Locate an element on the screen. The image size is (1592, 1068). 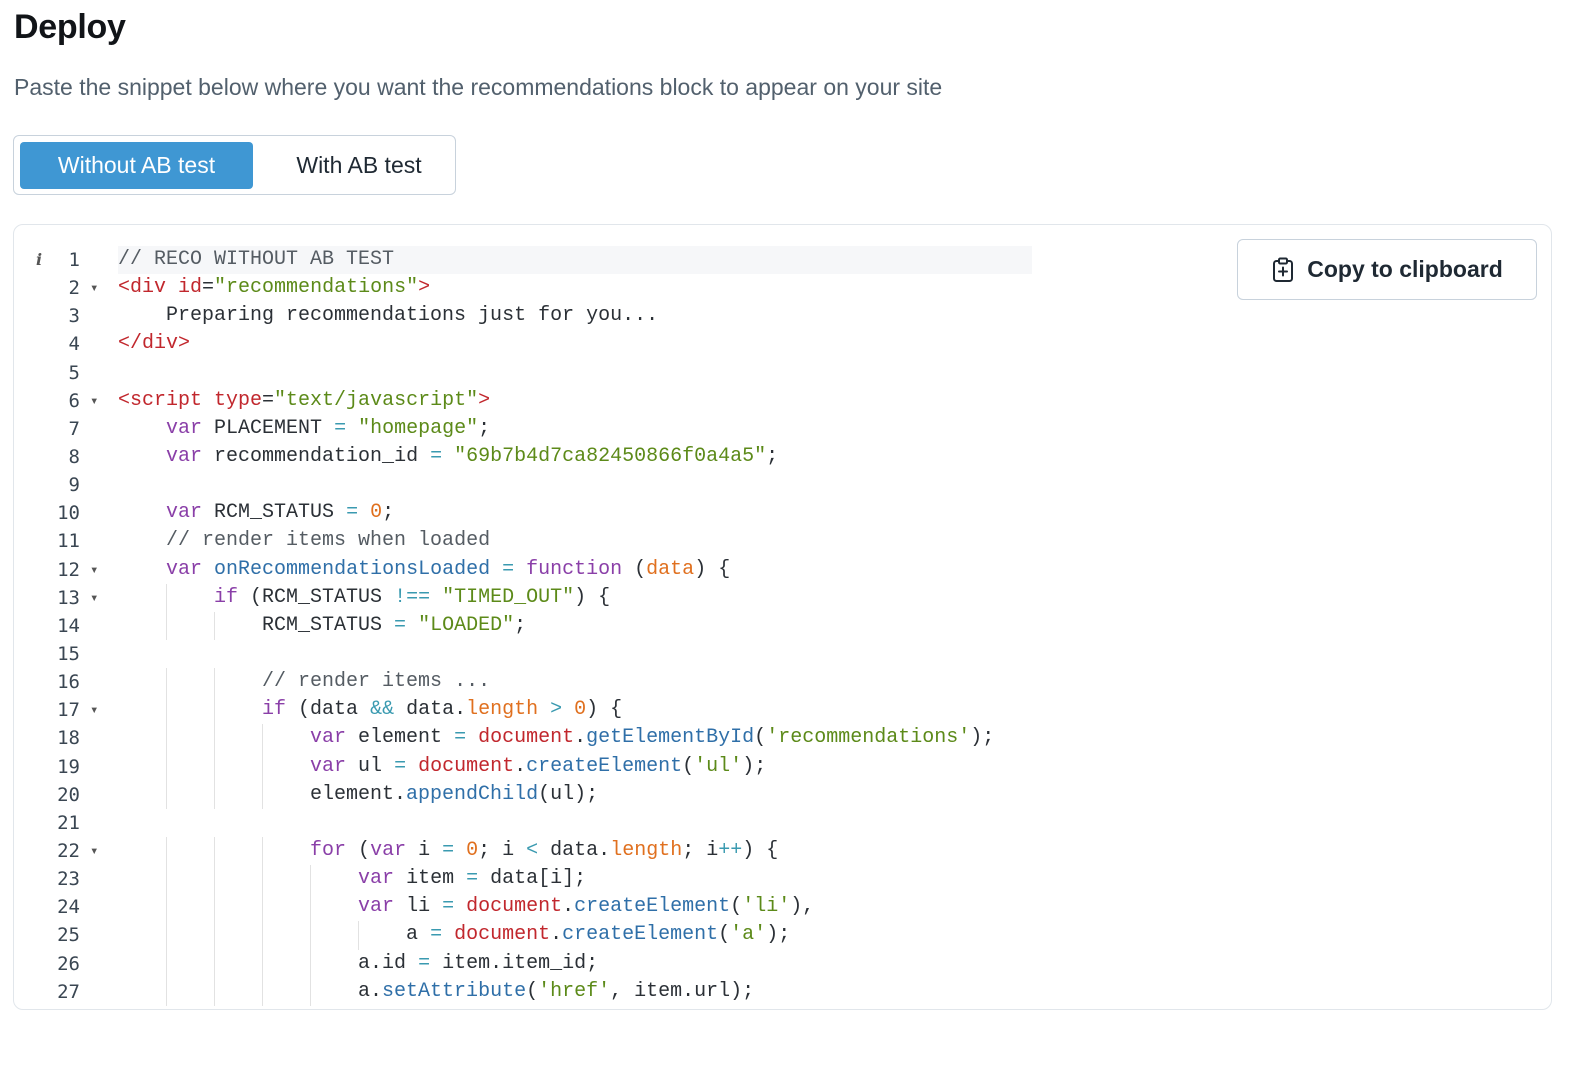
code-token: createElement is located at coordinates (640, 935).